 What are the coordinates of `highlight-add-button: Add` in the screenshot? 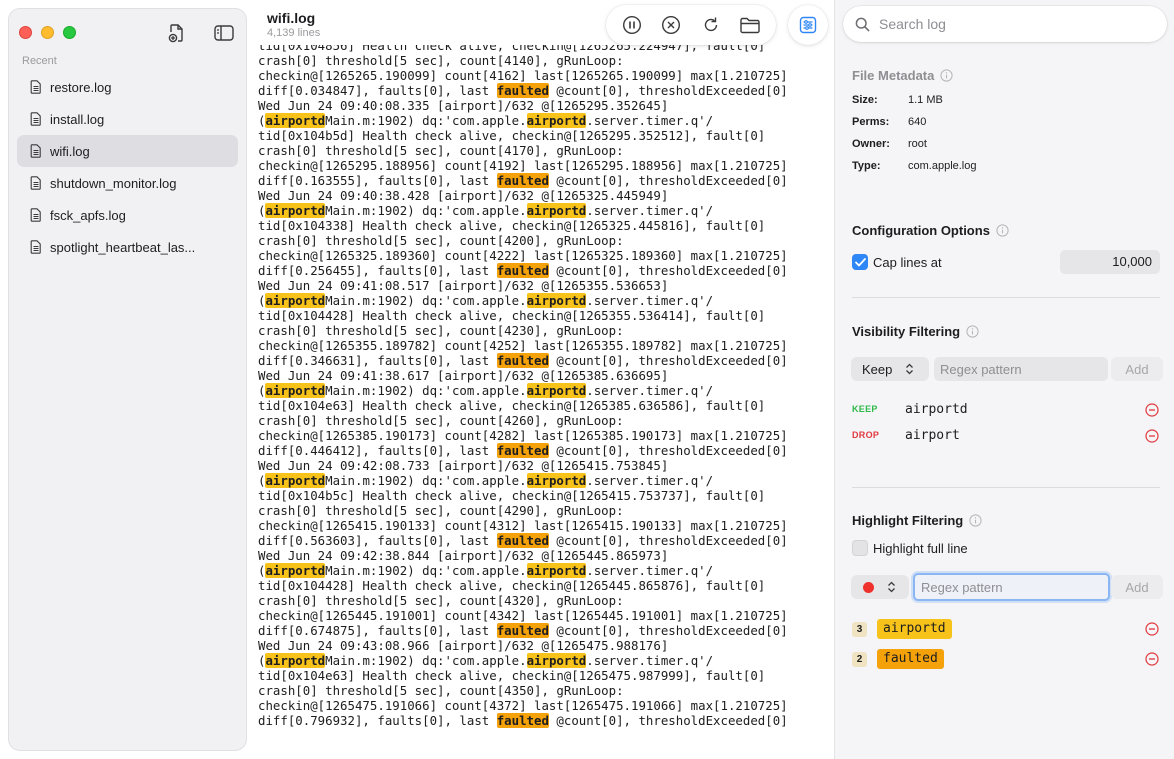 It's located at (1137, 587).